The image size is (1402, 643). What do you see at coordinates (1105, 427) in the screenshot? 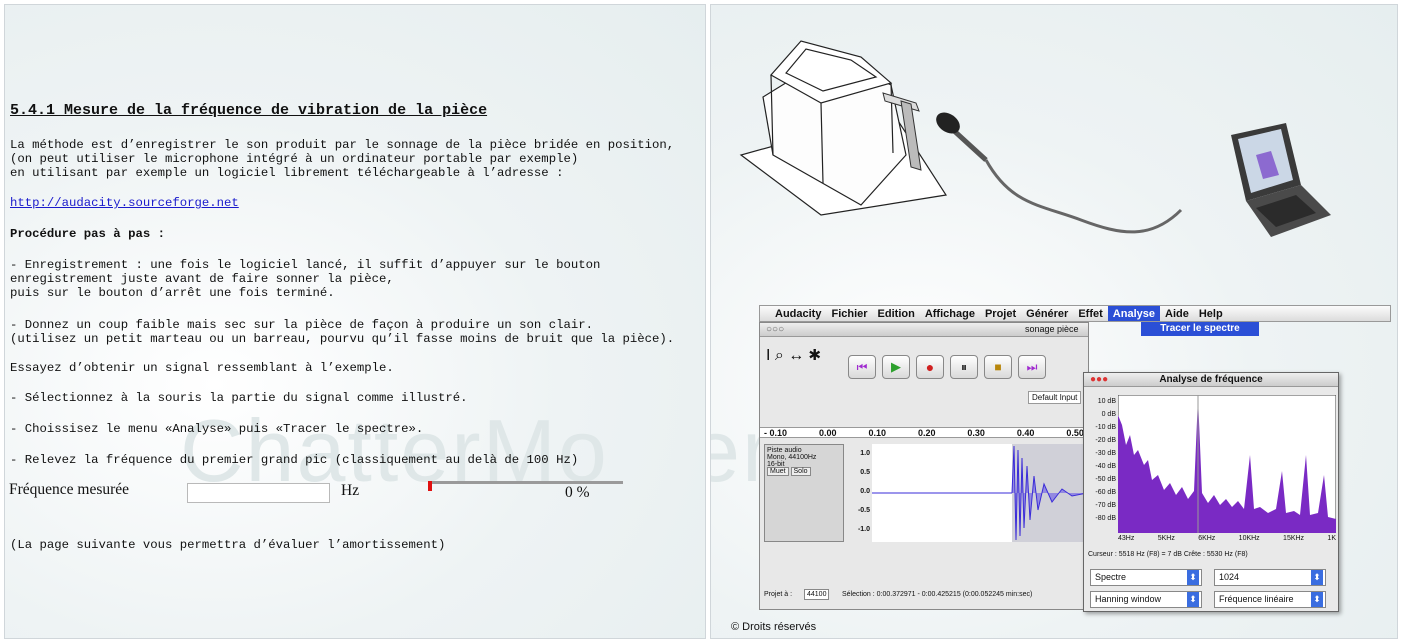
I see `db-tick: -10 dB` at bounding box center [1105, 427].